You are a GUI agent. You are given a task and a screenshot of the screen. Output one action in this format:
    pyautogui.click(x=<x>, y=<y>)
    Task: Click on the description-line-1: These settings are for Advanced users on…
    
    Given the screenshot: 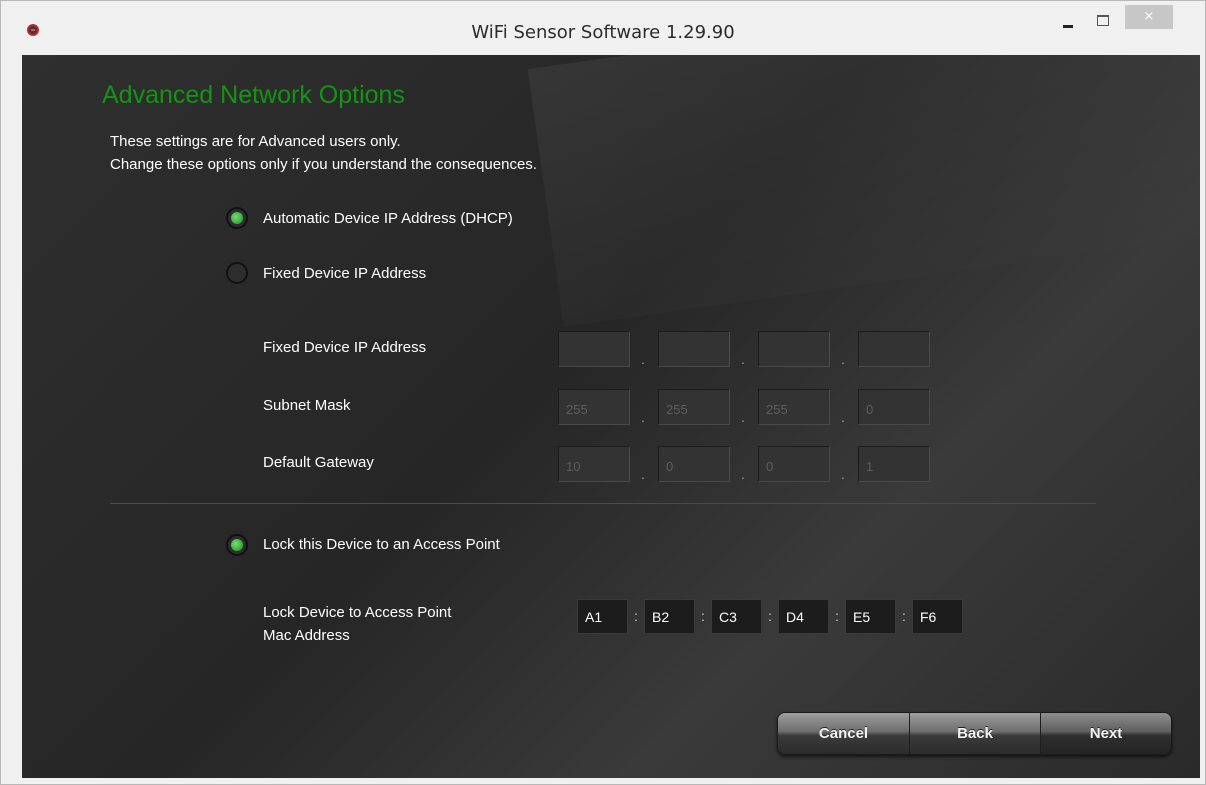 What is the action you would take?
    pyautogui.click(x=255, y=141)
    